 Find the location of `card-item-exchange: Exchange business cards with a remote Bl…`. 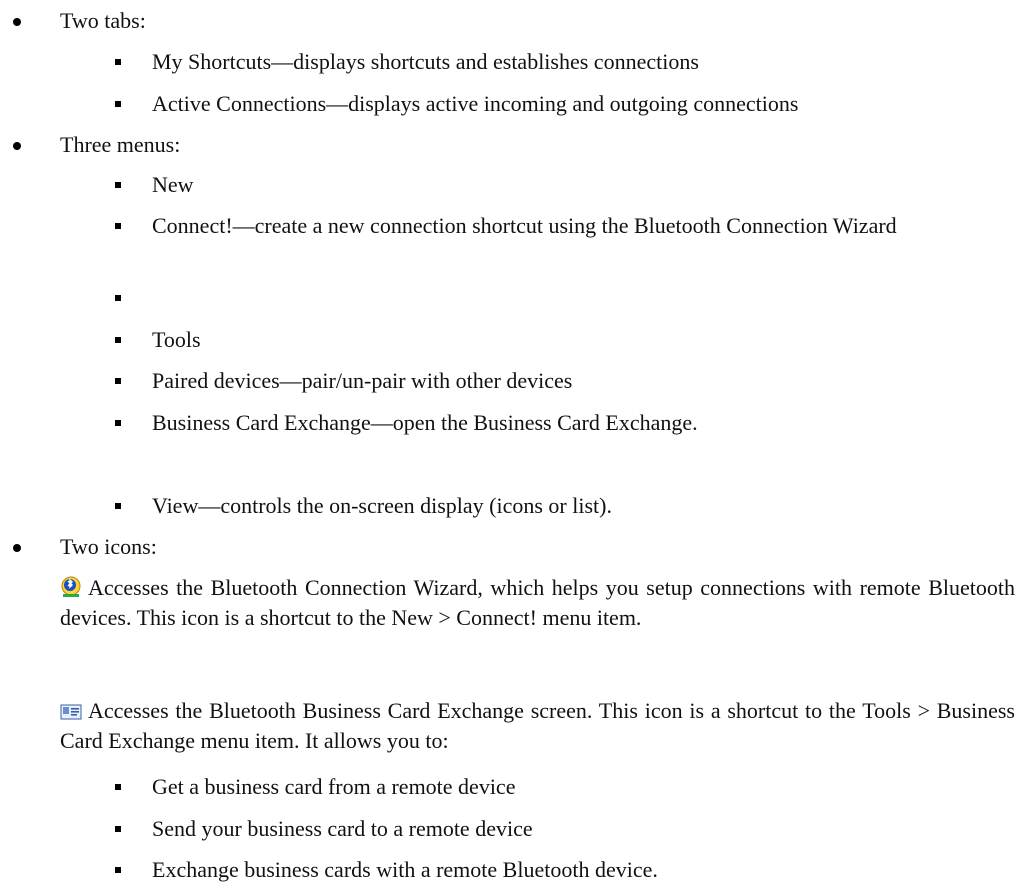

card-item-exchange: Exchange business cards with a remote Bl… is located at coordinates (405, 869).